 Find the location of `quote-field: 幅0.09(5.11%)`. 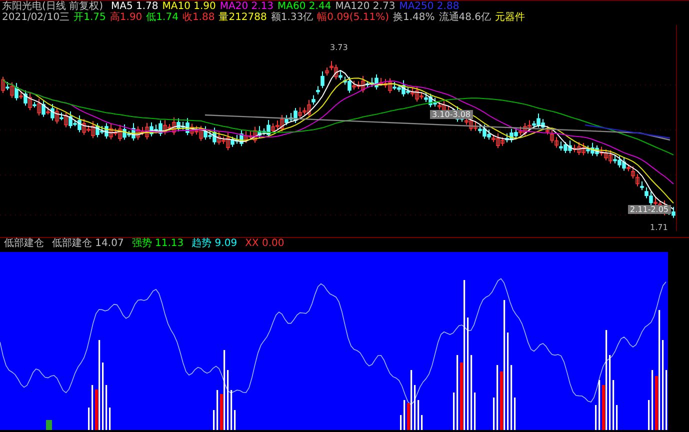

quote-field: 幅0.09(5.11%) is located at coordinates (353, 17).